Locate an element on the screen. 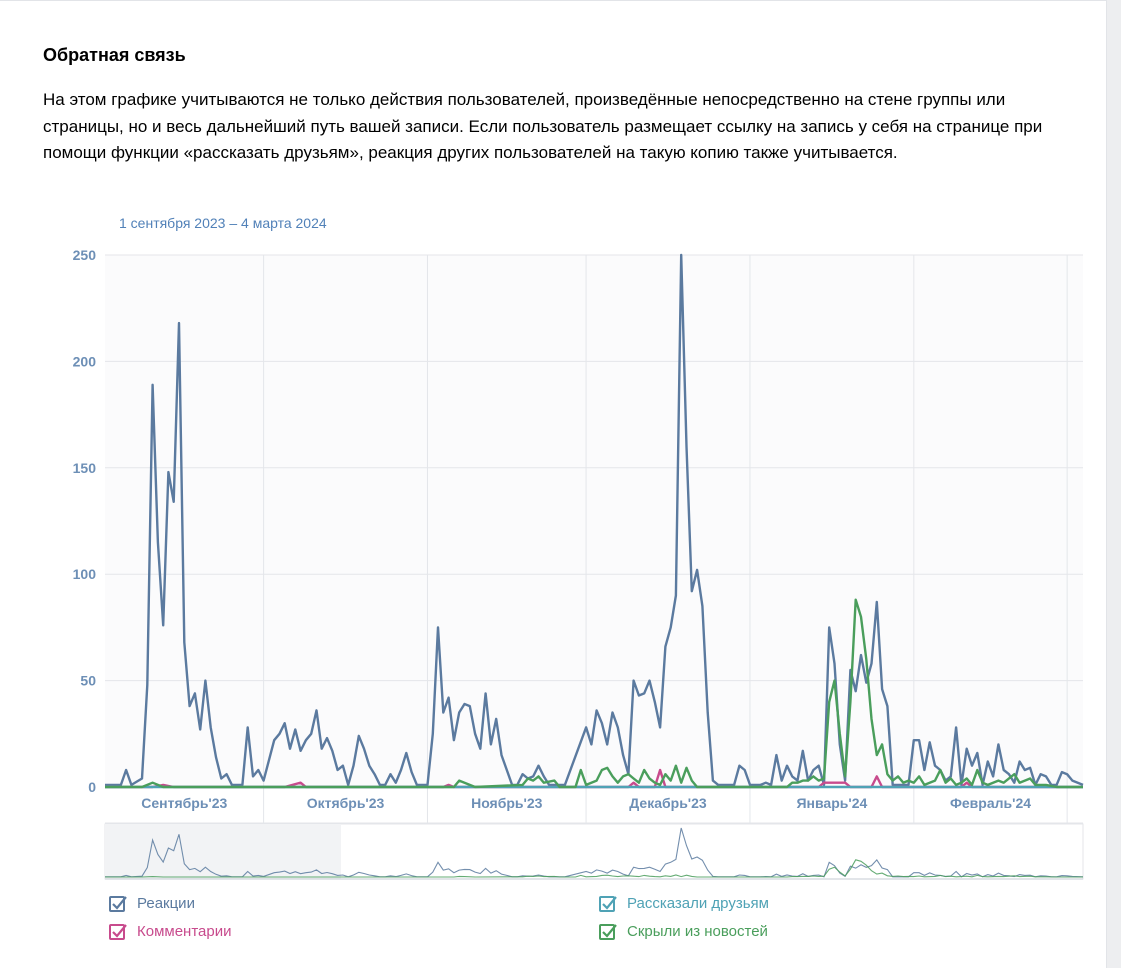  x-tick-label: Ноябрь'23 is located at coordinates (507, 803).